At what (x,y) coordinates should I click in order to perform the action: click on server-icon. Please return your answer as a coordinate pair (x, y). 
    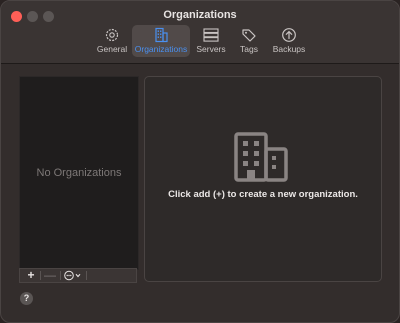
    Looking at the image, I should click on (211, 35).